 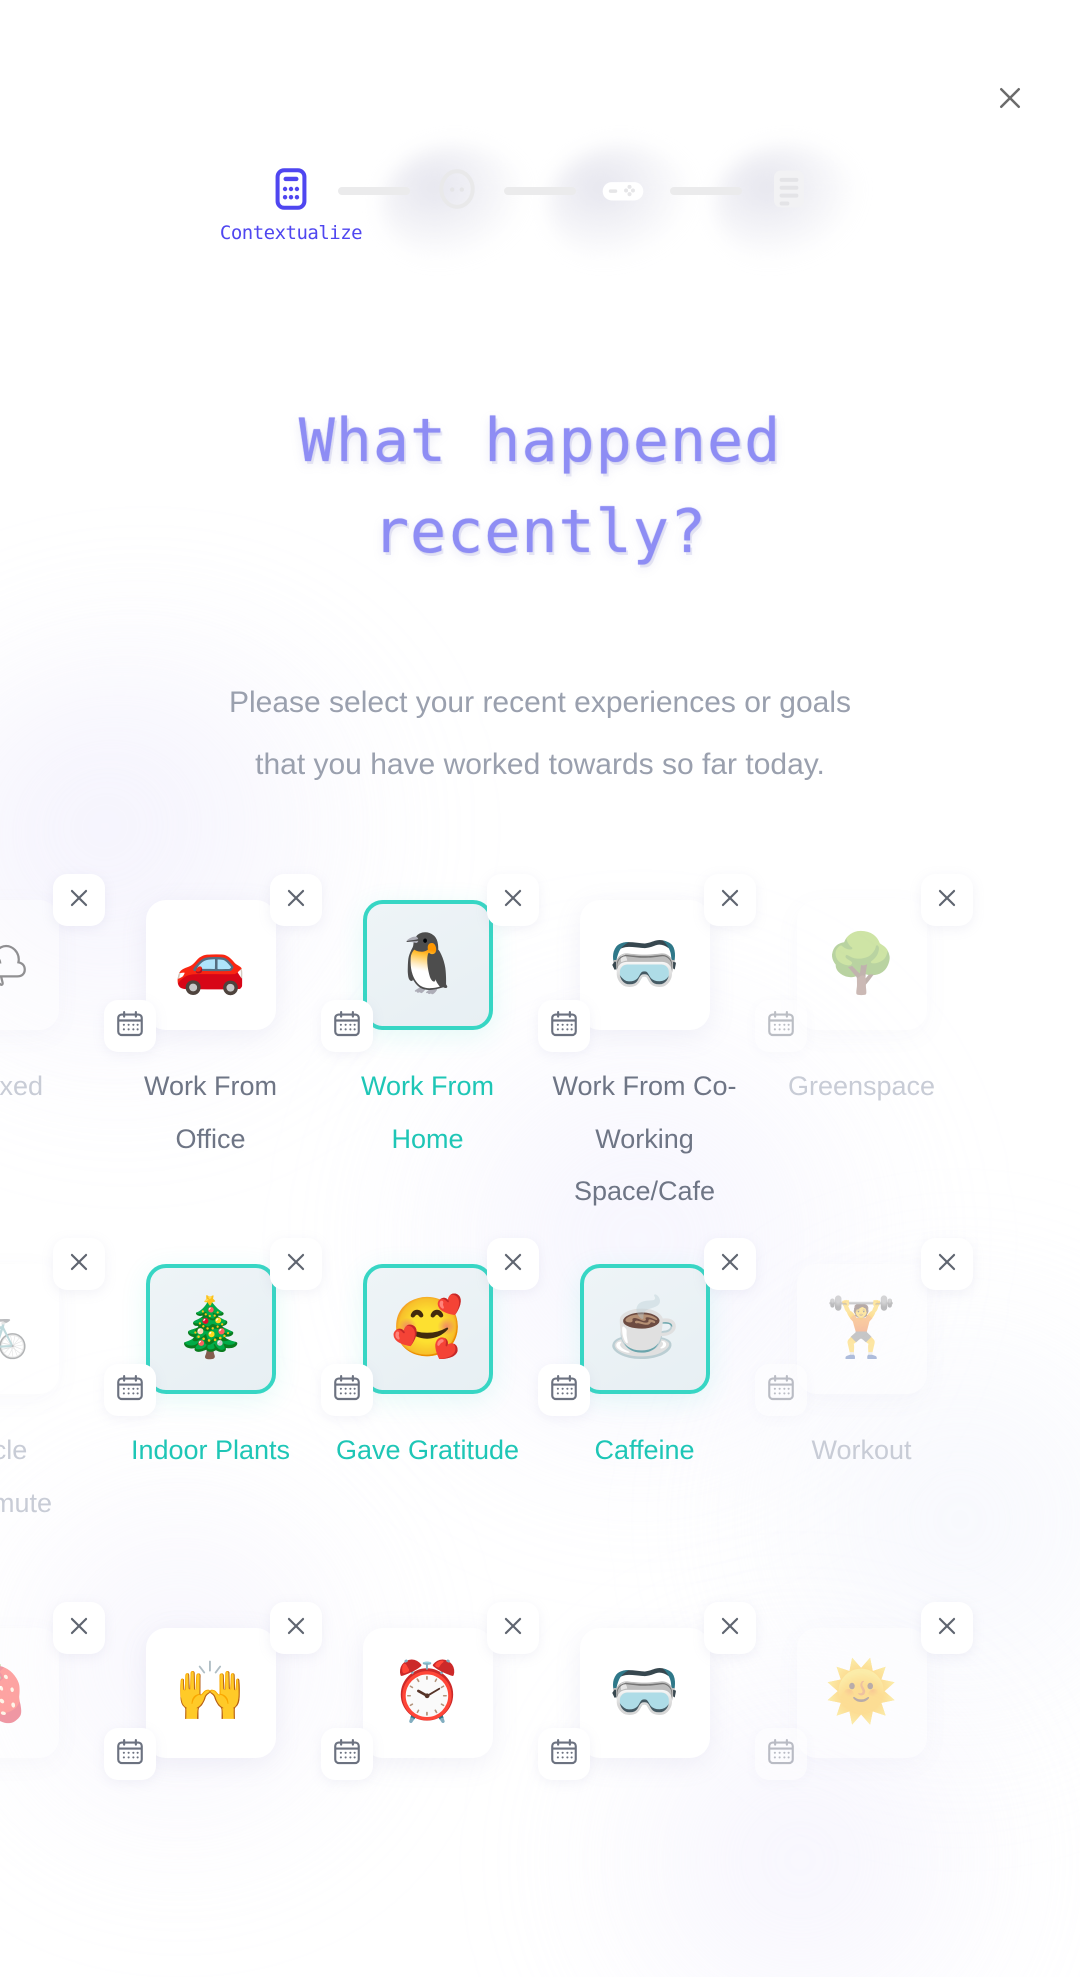 I want to click on experience-card-cycle-commute: 🚲 Cycle Commute, so click(x=52, y=1383).